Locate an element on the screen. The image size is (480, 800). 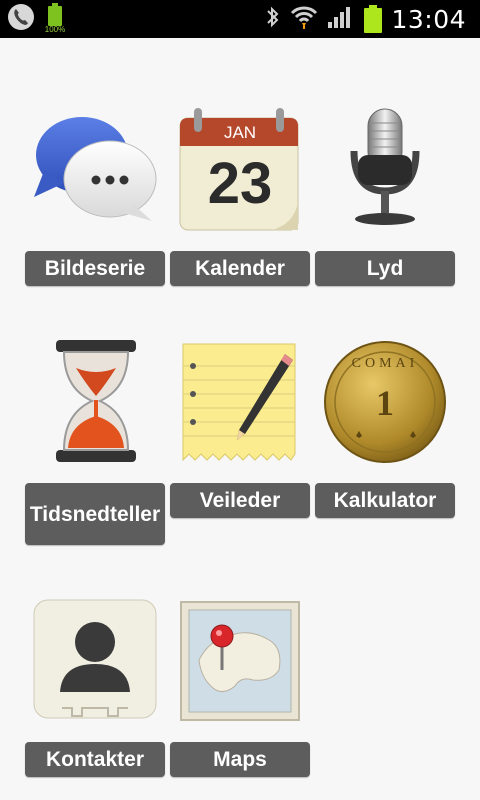
calendar-day: 23 is located at coordinates (240, 183).